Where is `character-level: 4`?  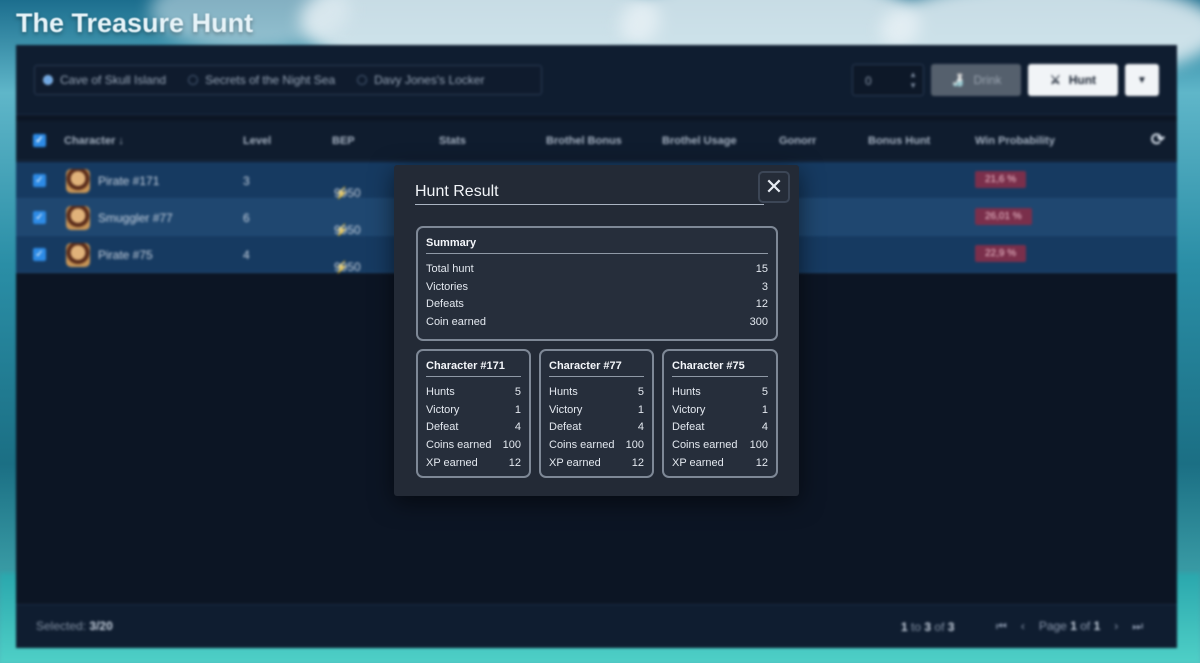
character-level: 4 is located at coordinates (246, 255).